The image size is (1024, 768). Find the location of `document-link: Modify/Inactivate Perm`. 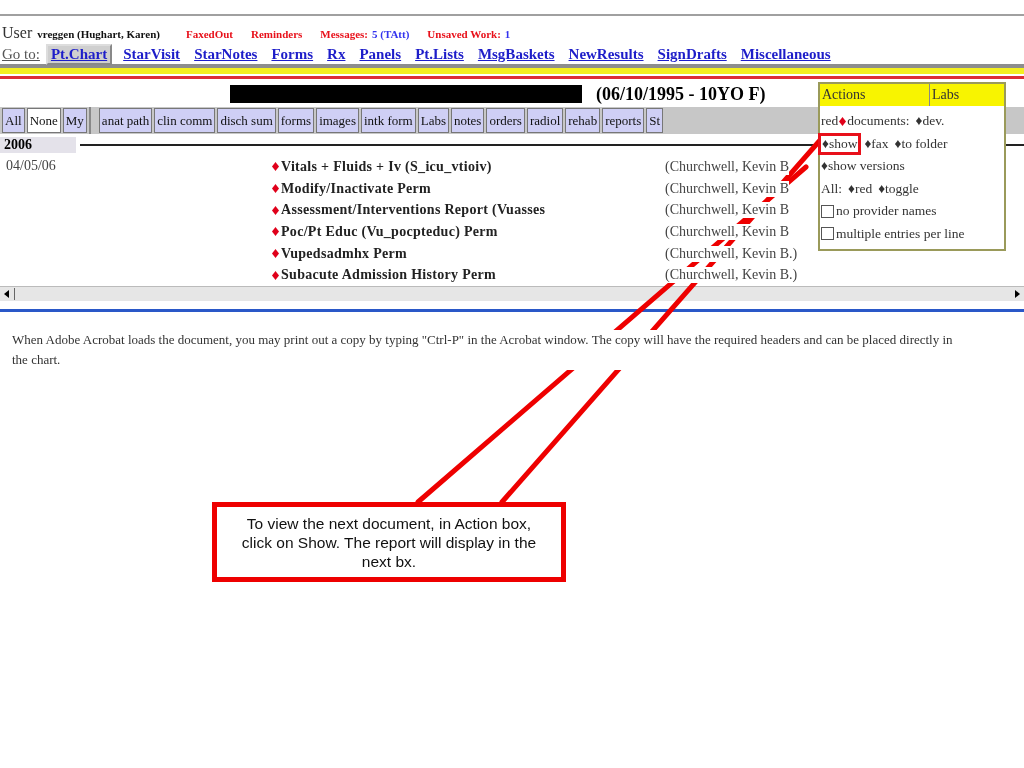

document-link: Modify/Inactivate Perm is located at coordinates (473, 188).